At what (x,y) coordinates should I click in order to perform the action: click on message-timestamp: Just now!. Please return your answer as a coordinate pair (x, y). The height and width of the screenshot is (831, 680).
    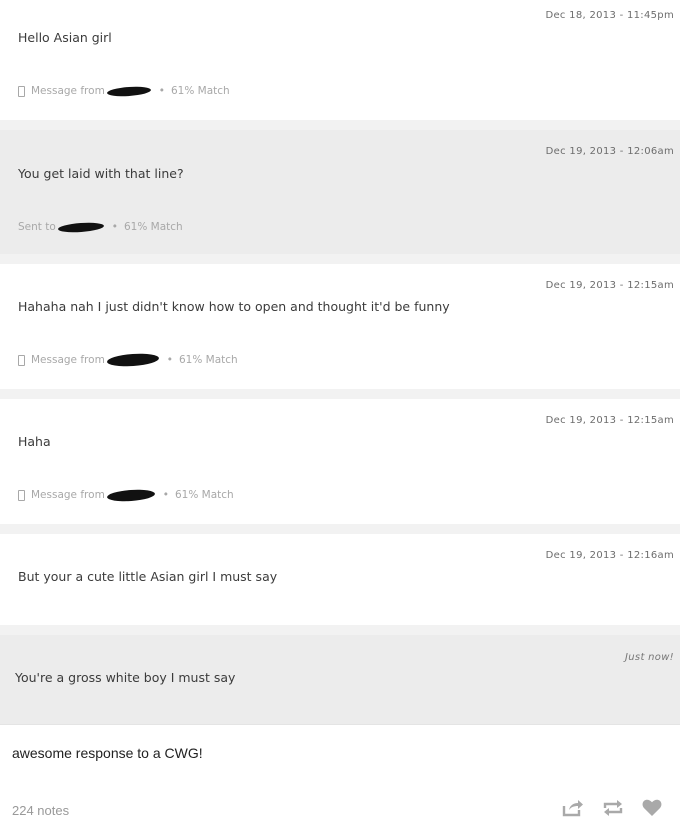
    Looking at the image, I should click on (649, 657).